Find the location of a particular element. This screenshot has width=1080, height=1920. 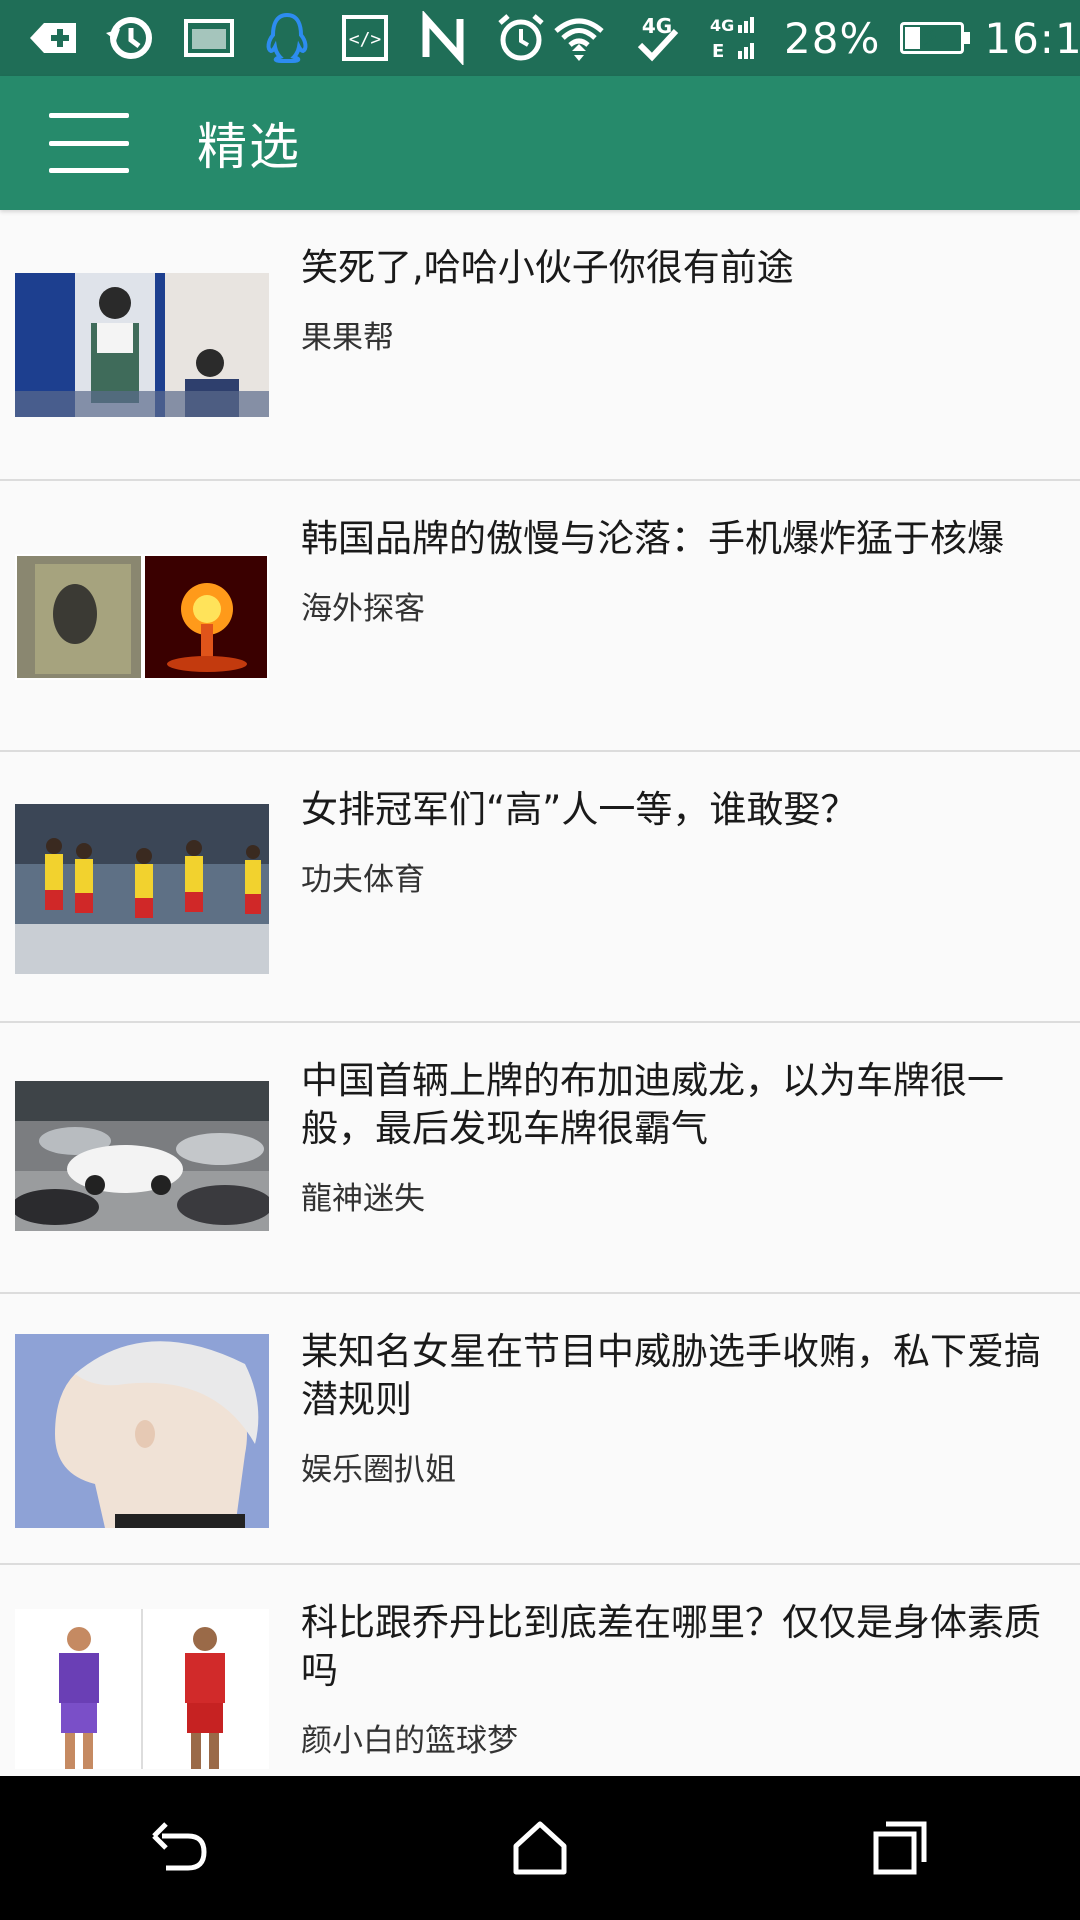

recents-icon is located at coordinates (900, 1848).